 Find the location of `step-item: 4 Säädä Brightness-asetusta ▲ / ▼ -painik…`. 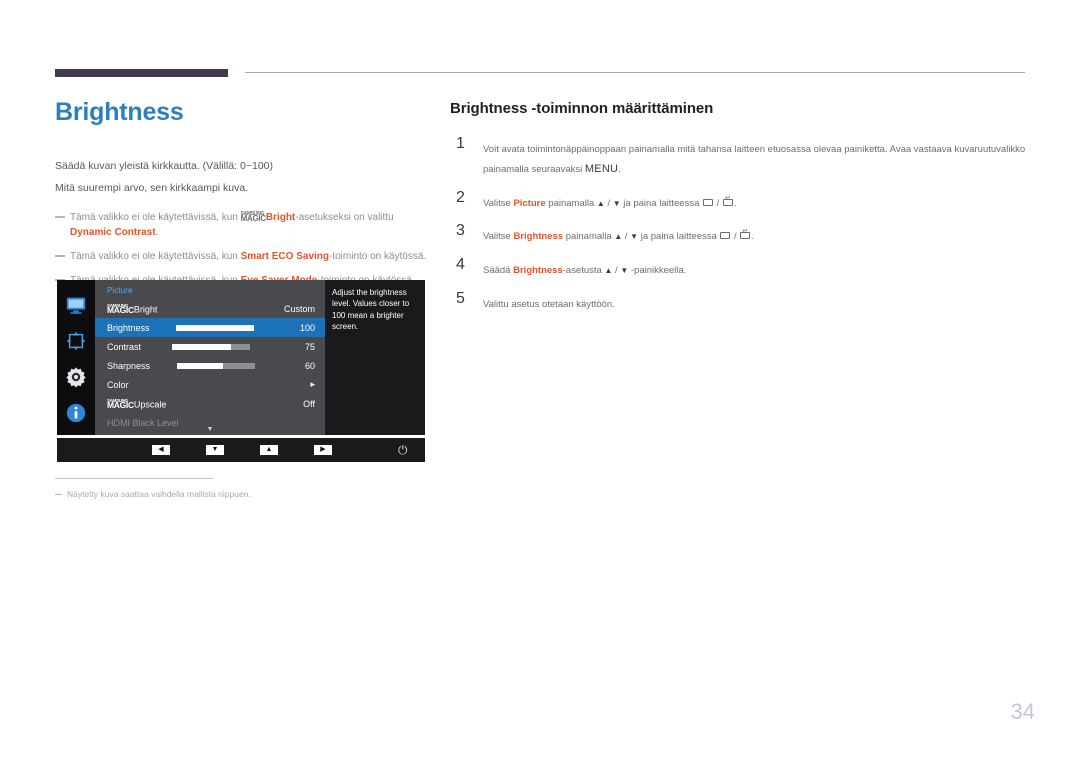

step-item: 4 Säädä Brightness-asetusta ▲ / ▼ -painik… is located at coordinates (740, 268).